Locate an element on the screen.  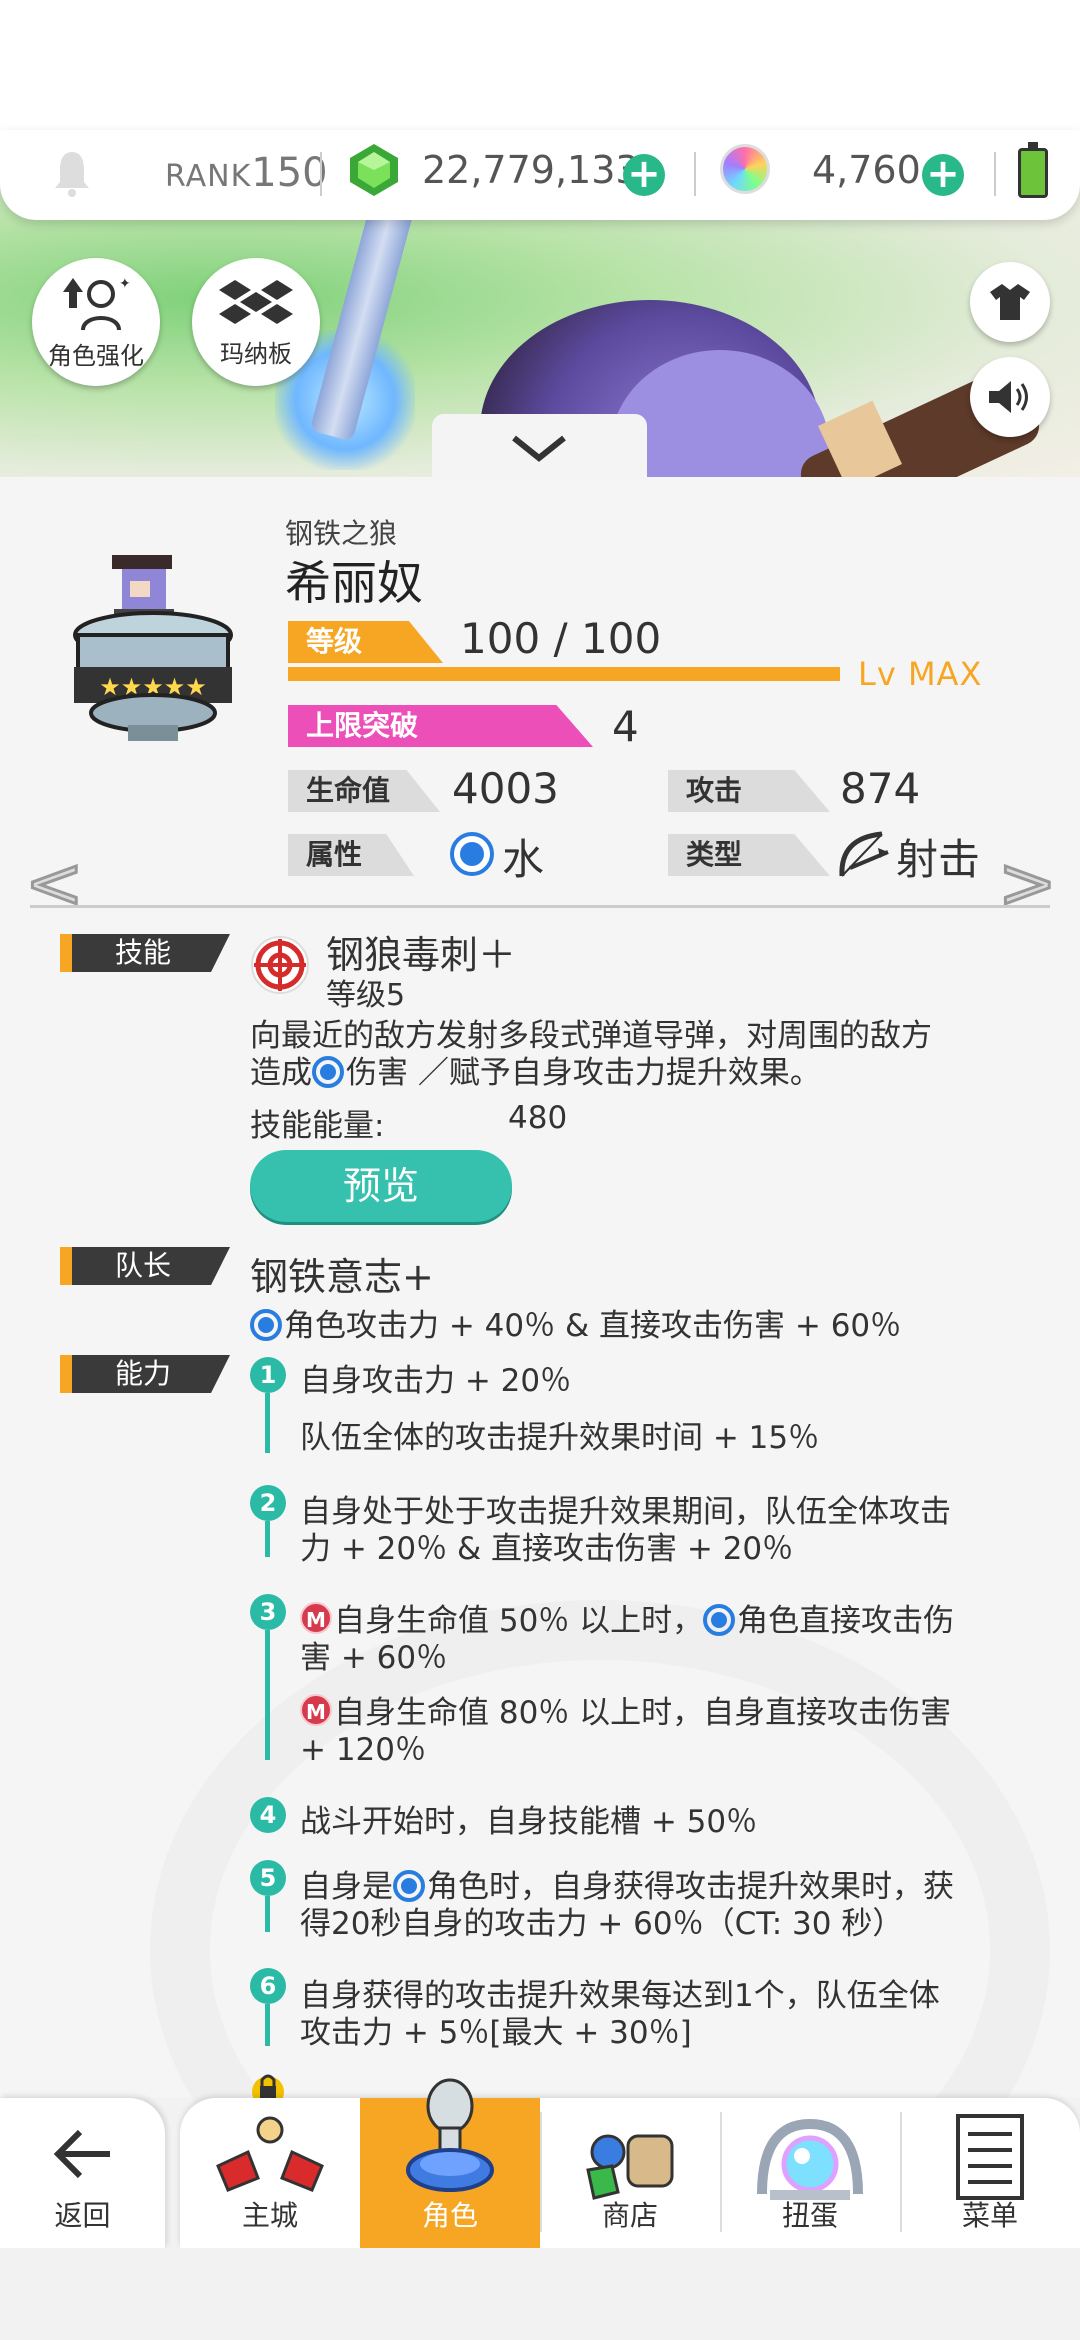
outfit-button is located at coordinates (1010, 302).